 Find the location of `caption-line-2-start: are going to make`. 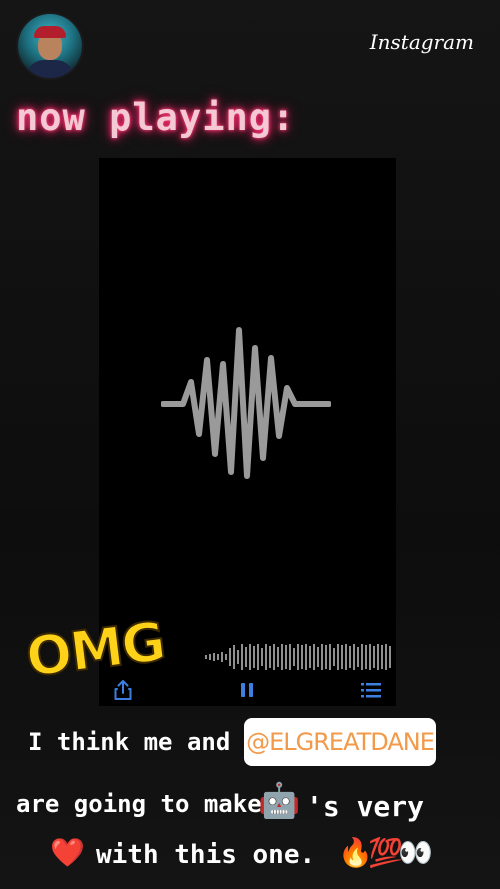

caption-line-2-start: are going to make is located at coordinates (139, 804).